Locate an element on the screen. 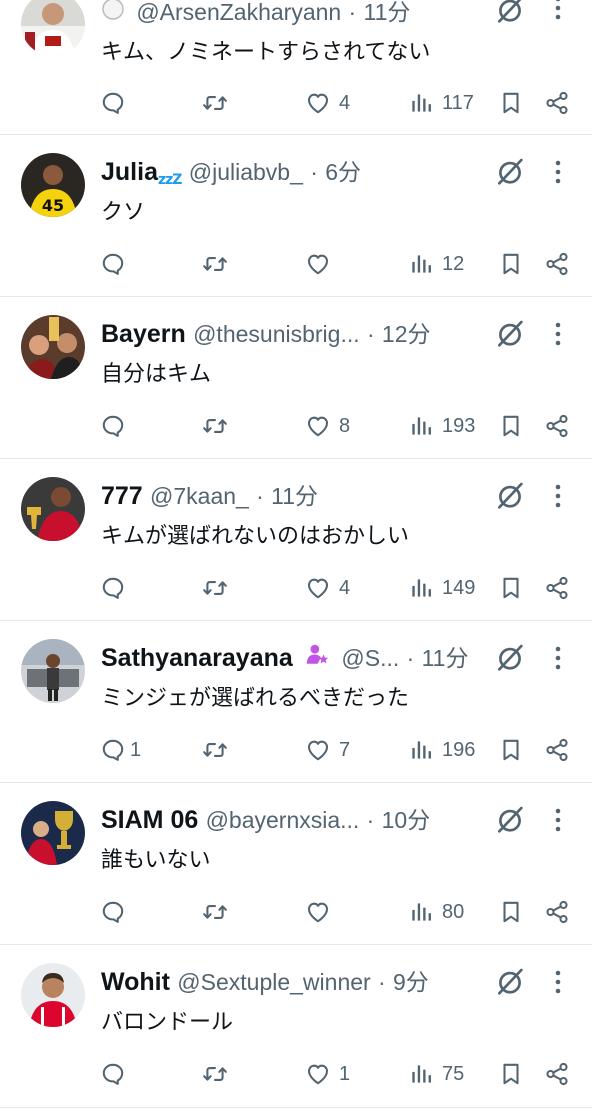 The width and height of the screenshot is (592, 1120). views-button: 117 is located at coordinates (441, 103).